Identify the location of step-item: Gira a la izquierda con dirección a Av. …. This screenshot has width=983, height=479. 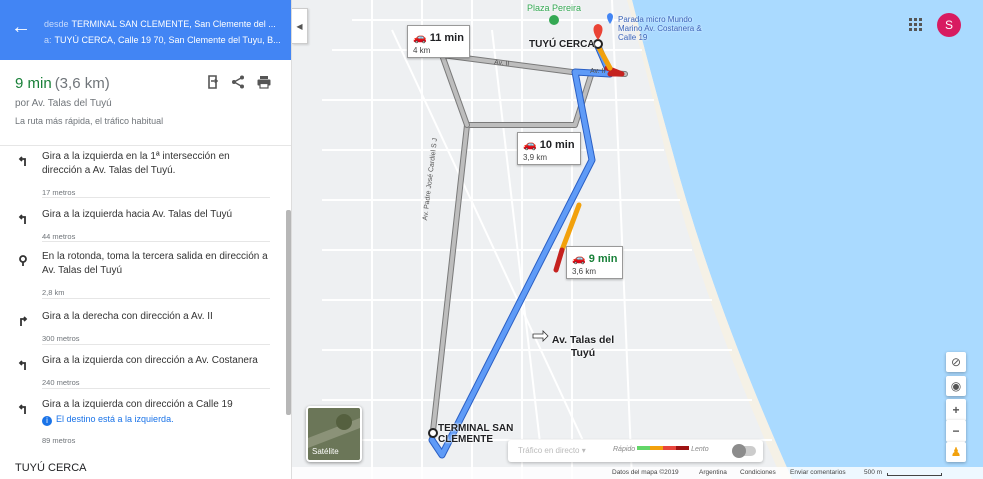
(143, 371).